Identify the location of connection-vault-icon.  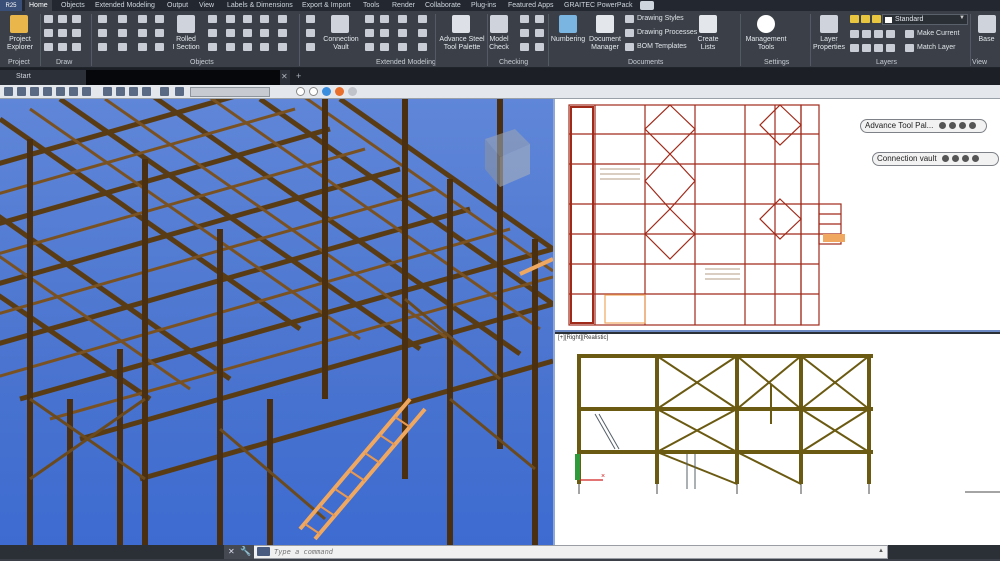
(340, 24).